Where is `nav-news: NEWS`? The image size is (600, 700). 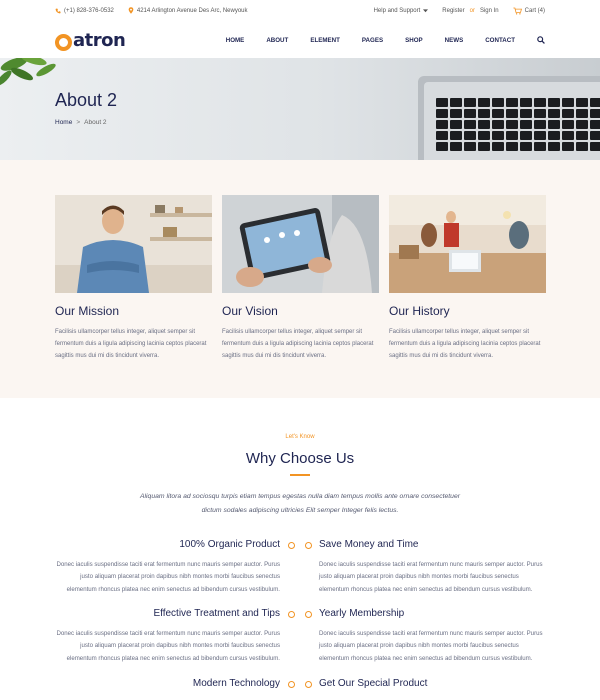
nav-news: NEWS is located at coordinates (454, 40).